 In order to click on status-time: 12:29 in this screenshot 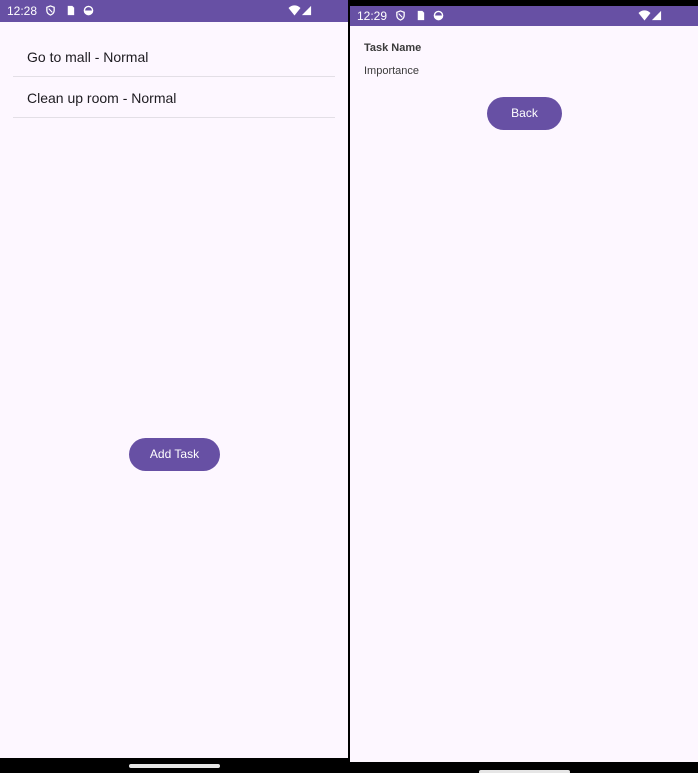, I will do `click(372, 16)`.